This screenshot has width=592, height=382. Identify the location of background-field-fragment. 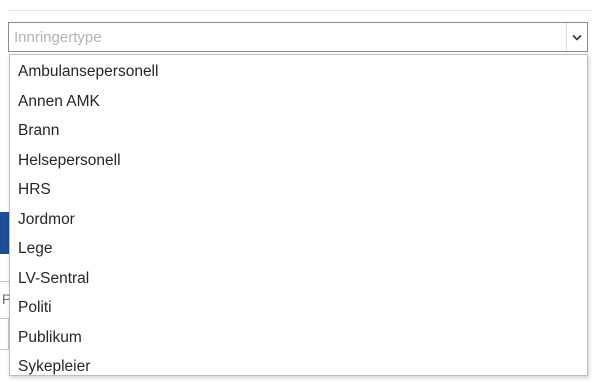
(4, 334).